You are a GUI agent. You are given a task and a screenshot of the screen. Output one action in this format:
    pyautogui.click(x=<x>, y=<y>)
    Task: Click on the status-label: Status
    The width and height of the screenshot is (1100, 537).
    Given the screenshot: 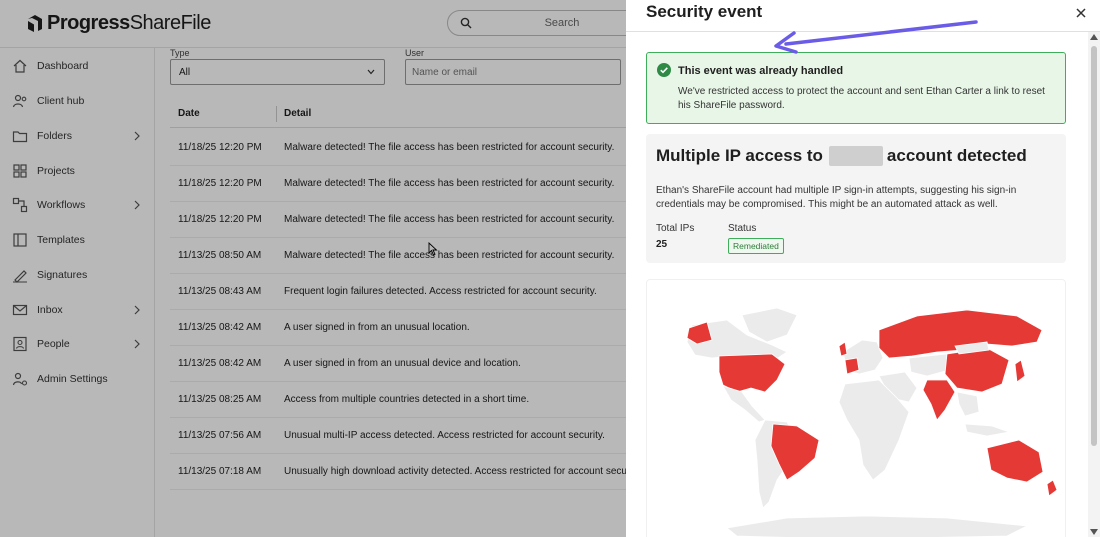 What is the action you would take?
    pyautogui.click(x=742, y=228)
    